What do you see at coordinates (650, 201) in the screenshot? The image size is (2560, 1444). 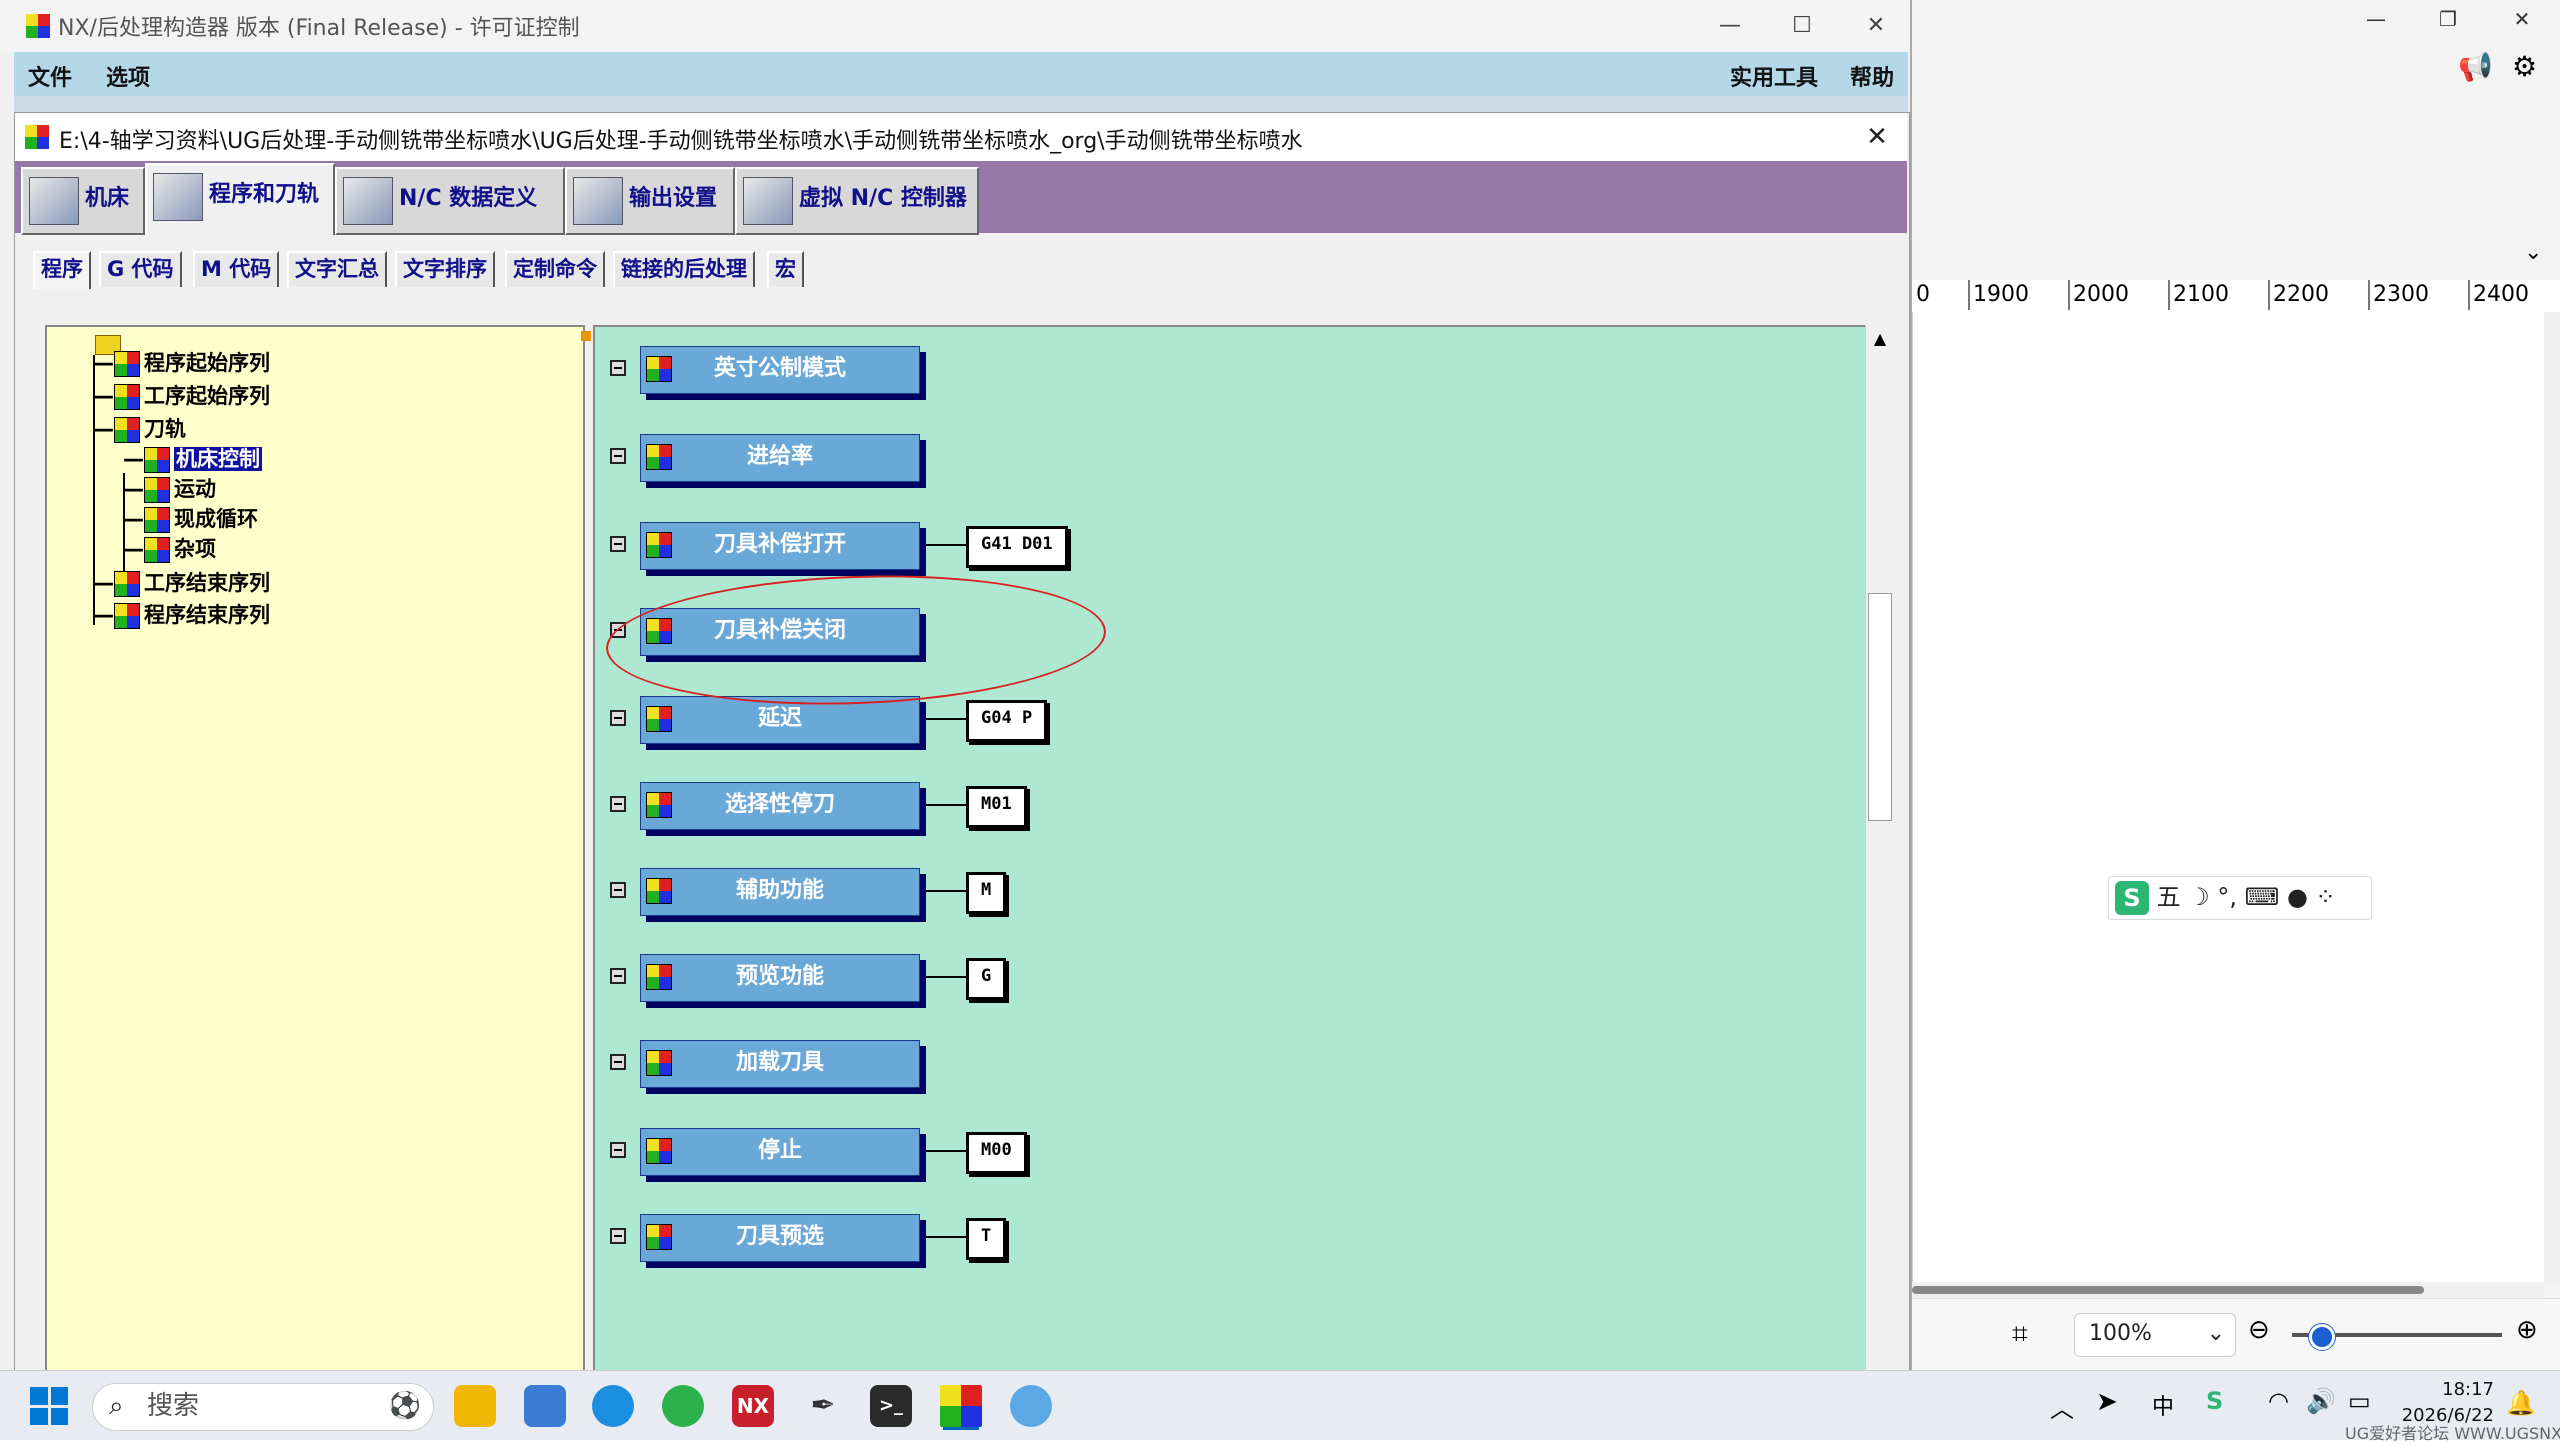 I see `tab-output-settings: 输出设置` at bounding box center [650, 201].